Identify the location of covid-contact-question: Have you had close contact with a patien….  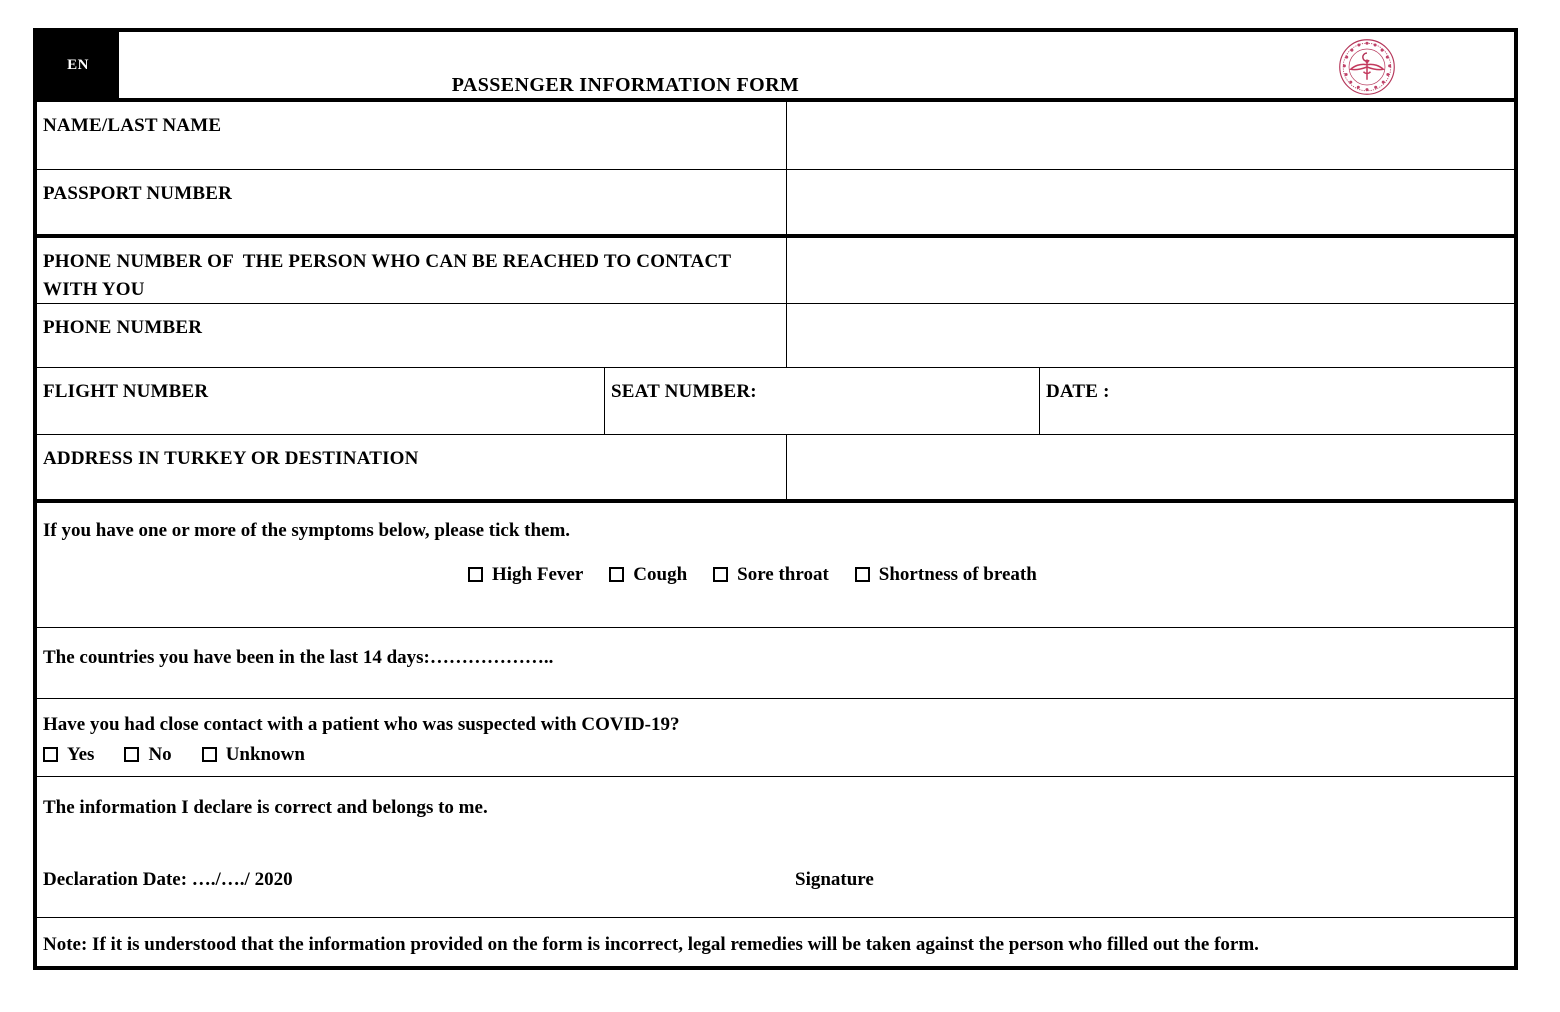
(361, 724).